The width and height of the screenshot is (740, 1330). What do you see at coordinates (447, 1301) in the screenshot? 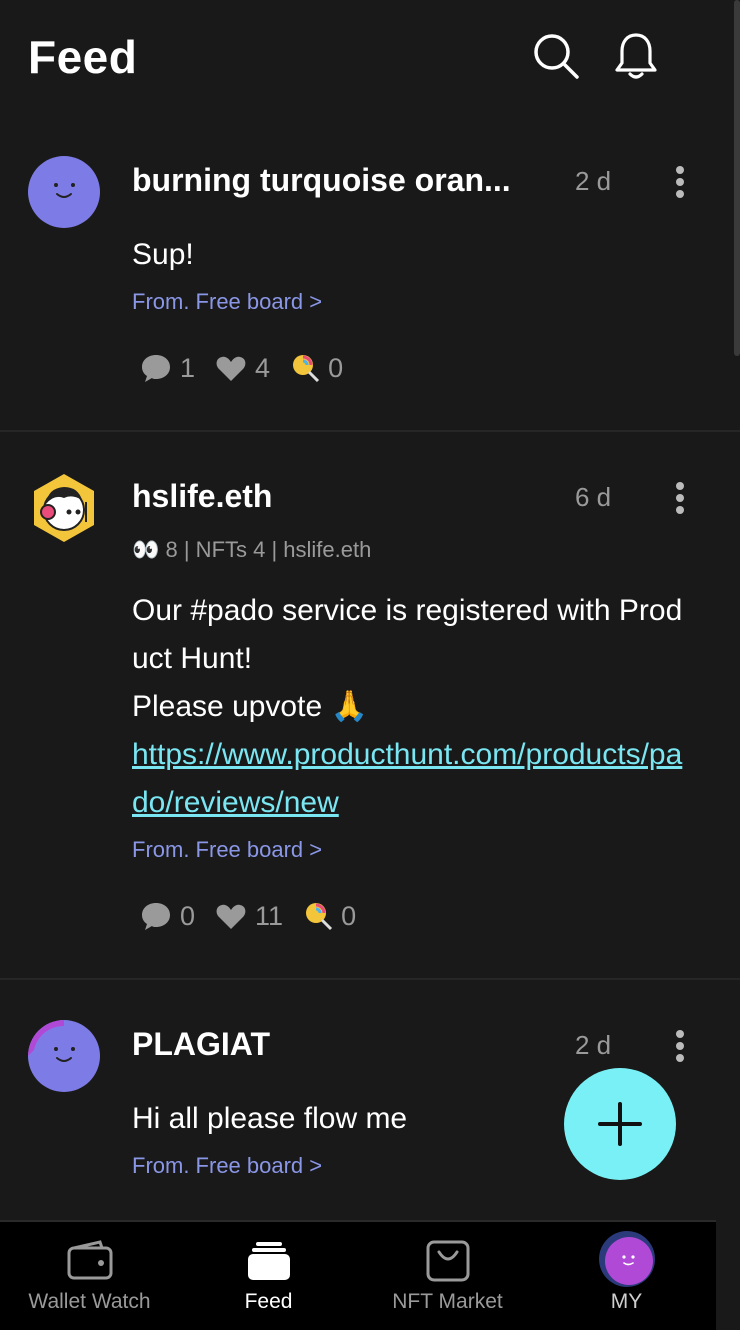
I see `tab-label: NFT Market` at bounding box center [447, 1301].